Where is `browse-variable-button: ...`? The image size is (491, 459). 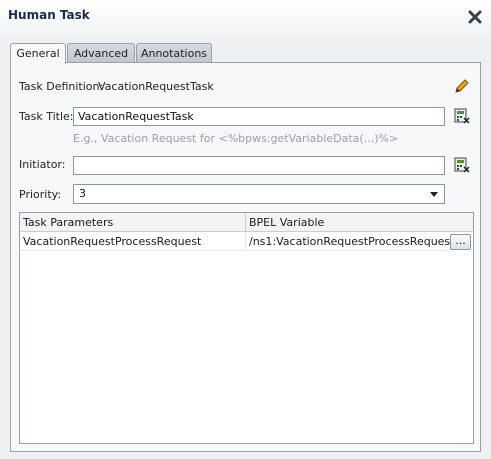
browse-variable-button: ... is located at coordinates (460, 242).